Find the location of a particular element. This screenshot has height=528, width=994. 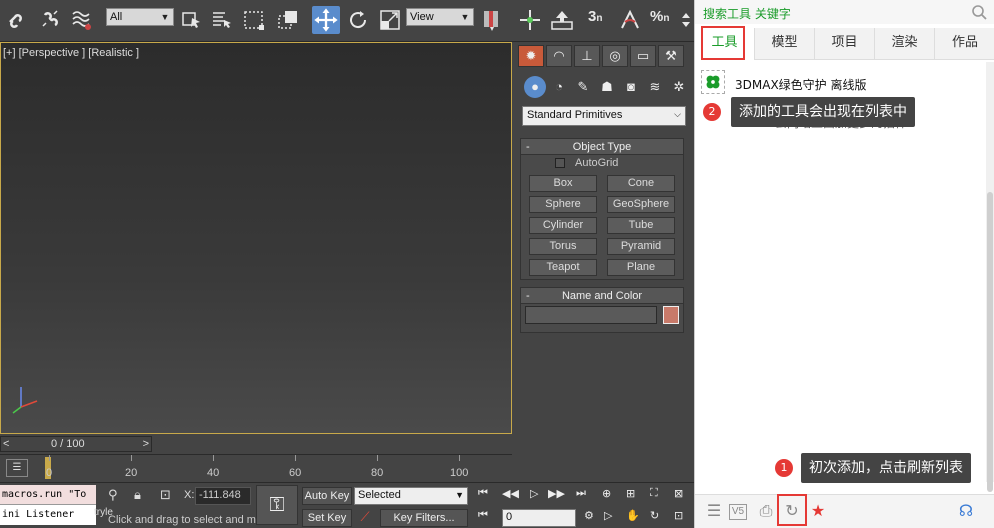

maxscript-line-1: macros.run "To is located at coordinates (48, 495).